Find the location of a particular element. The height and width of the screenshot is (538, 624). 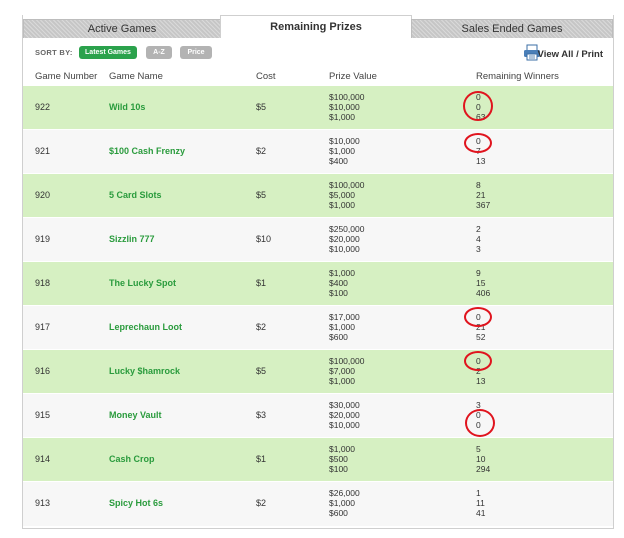

prize-value: $100 is located at coordinates (338, 293).